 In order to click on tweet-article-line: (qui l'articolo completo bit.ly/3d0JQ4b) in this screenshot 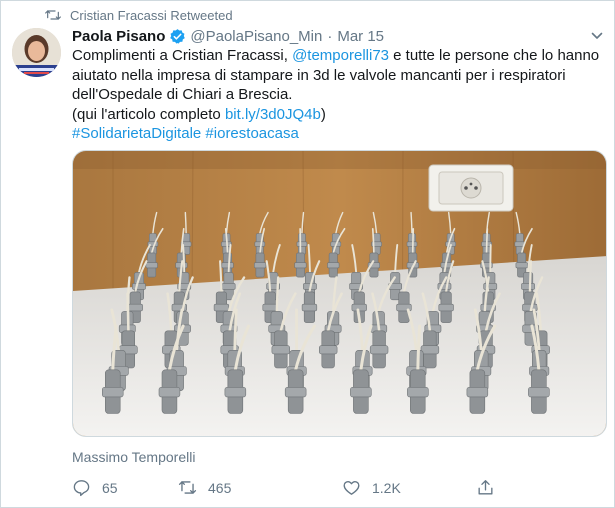, I will do `click(337, 115)`.